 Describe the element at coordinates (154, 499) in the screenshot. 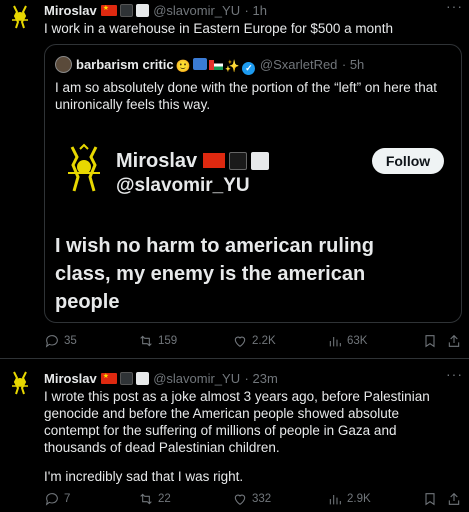

I see `repost-button: 22` at that location.